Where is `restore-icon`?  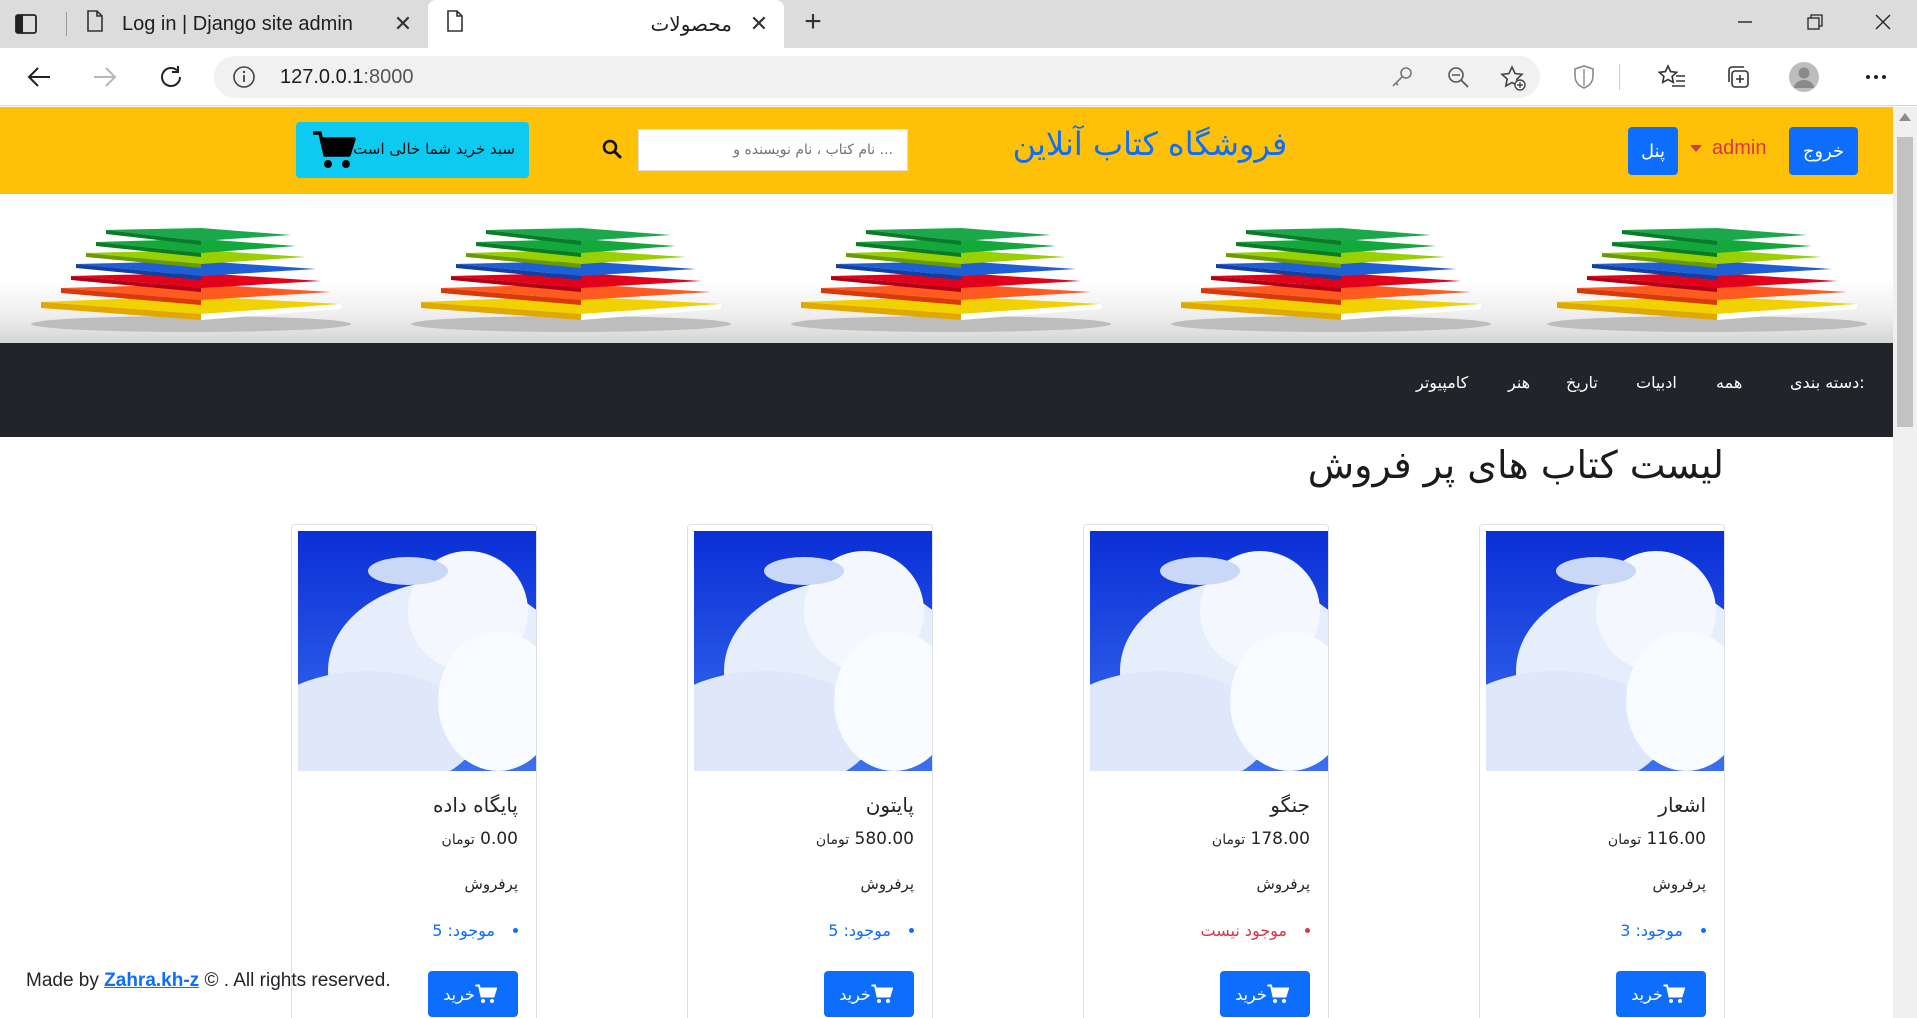
restore-icon is located at coordinates (1815, 22).